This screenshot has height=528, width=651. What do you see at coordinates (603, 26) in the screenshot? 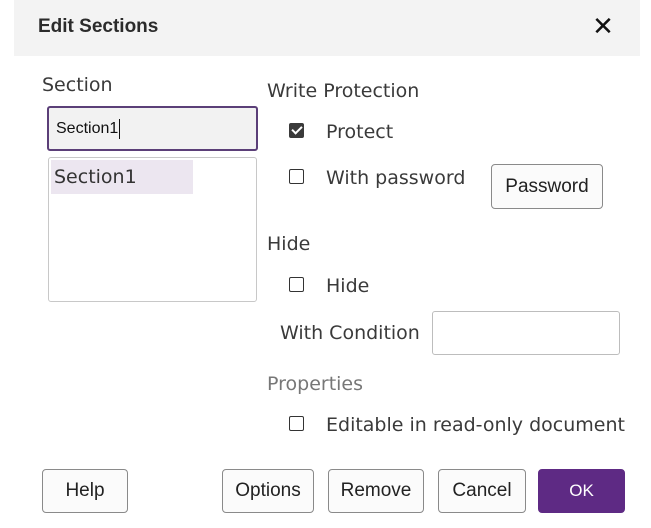
I see `close-icon: ✕` at bounding box center [603, 26].